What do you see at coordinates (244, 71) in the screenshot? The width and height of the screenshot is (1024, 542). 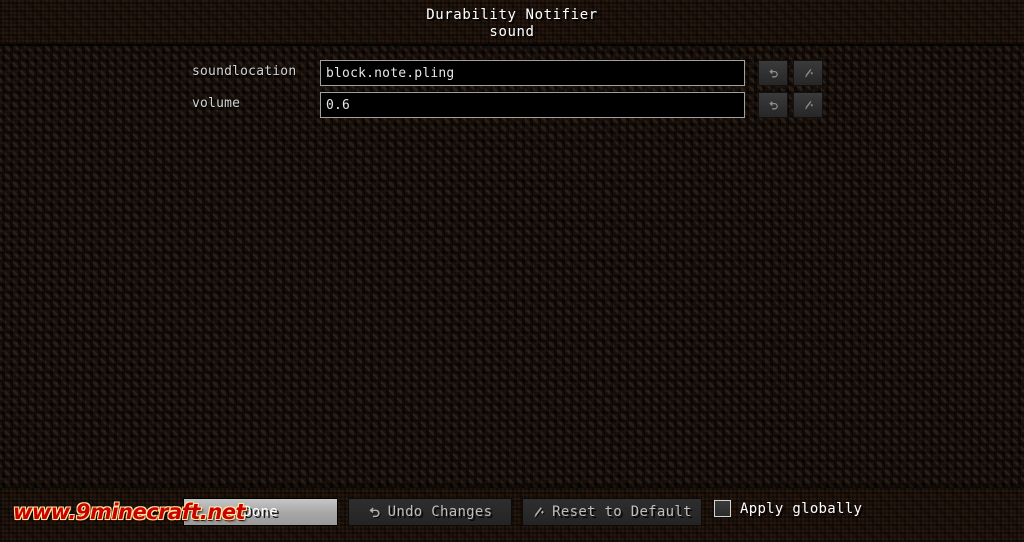 I see `config-row-label: soundlocation` at bounding box center [244, 71].